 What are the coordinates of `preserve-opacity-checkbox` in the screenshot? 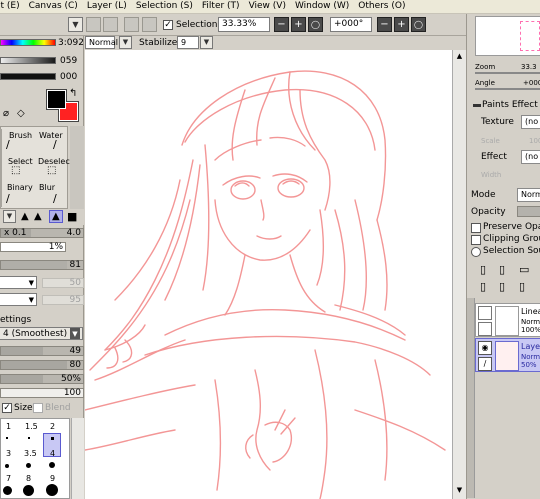 It's located at (476, 228).